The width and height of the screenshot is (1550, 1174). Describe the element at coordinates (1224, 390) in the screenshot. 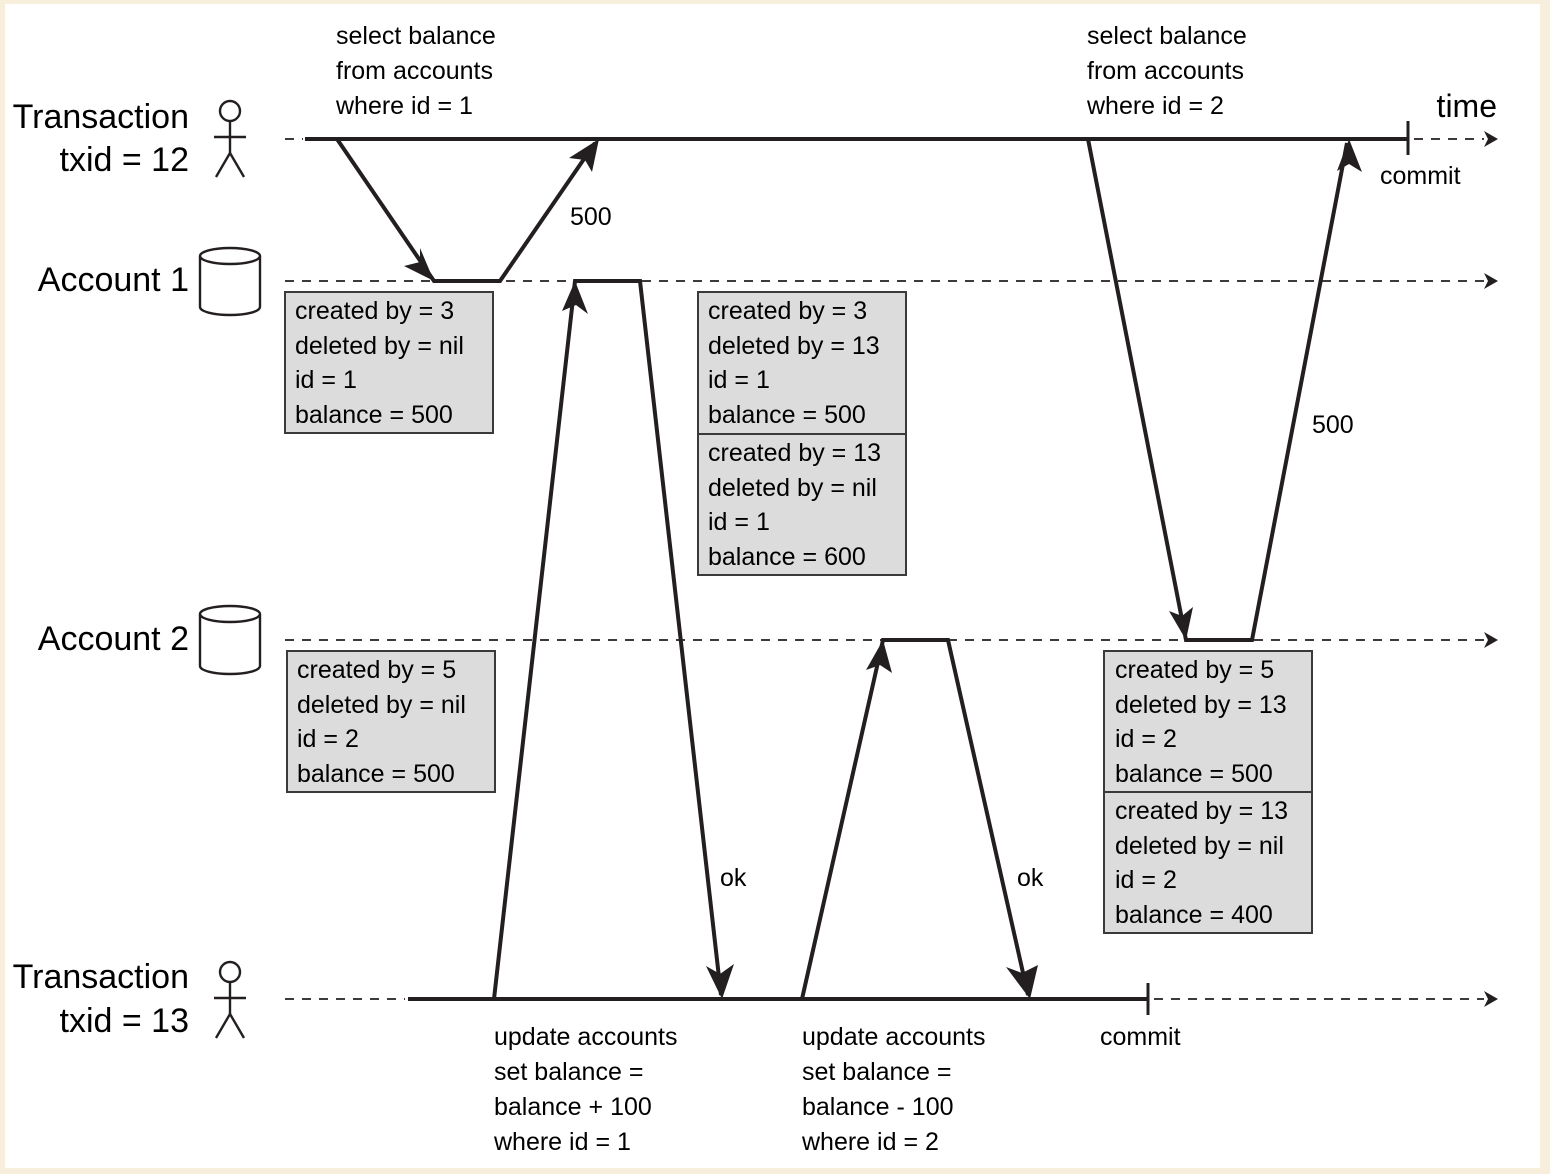

I see `tx12-read-account2-path` at that location.